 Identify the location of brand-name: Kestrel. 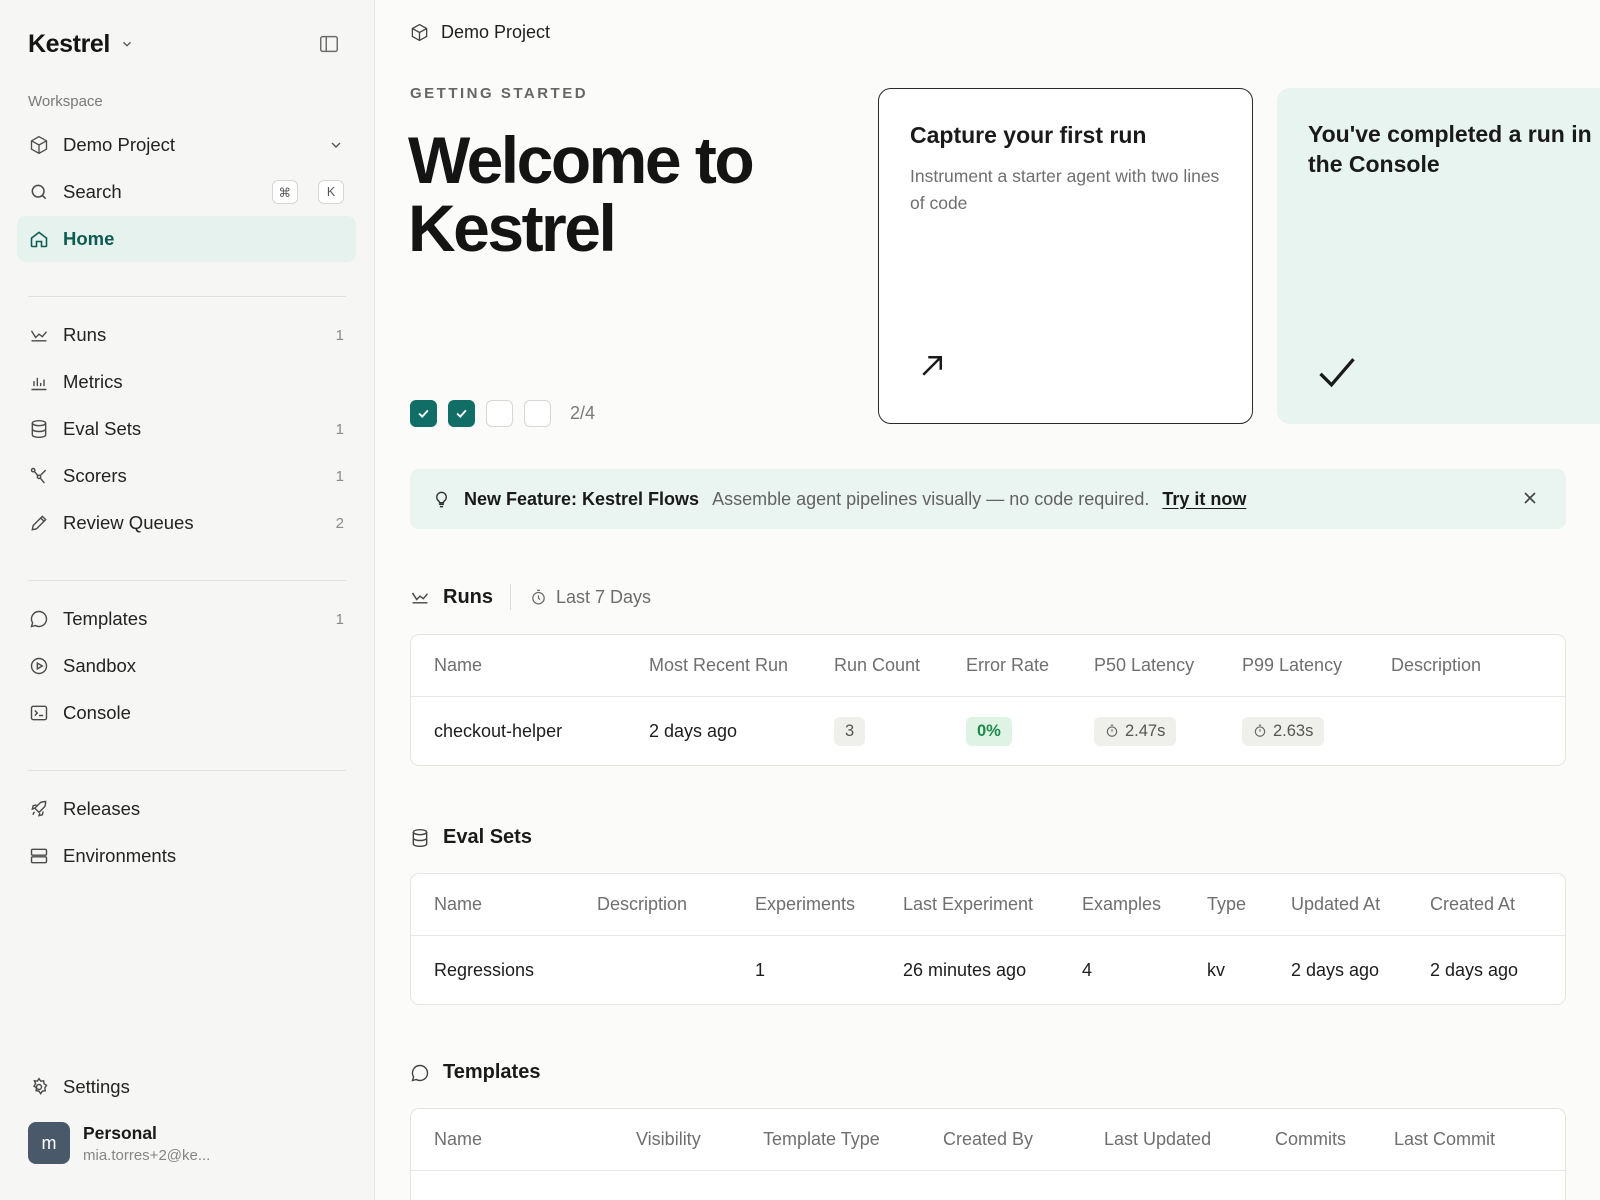
(69, 43).